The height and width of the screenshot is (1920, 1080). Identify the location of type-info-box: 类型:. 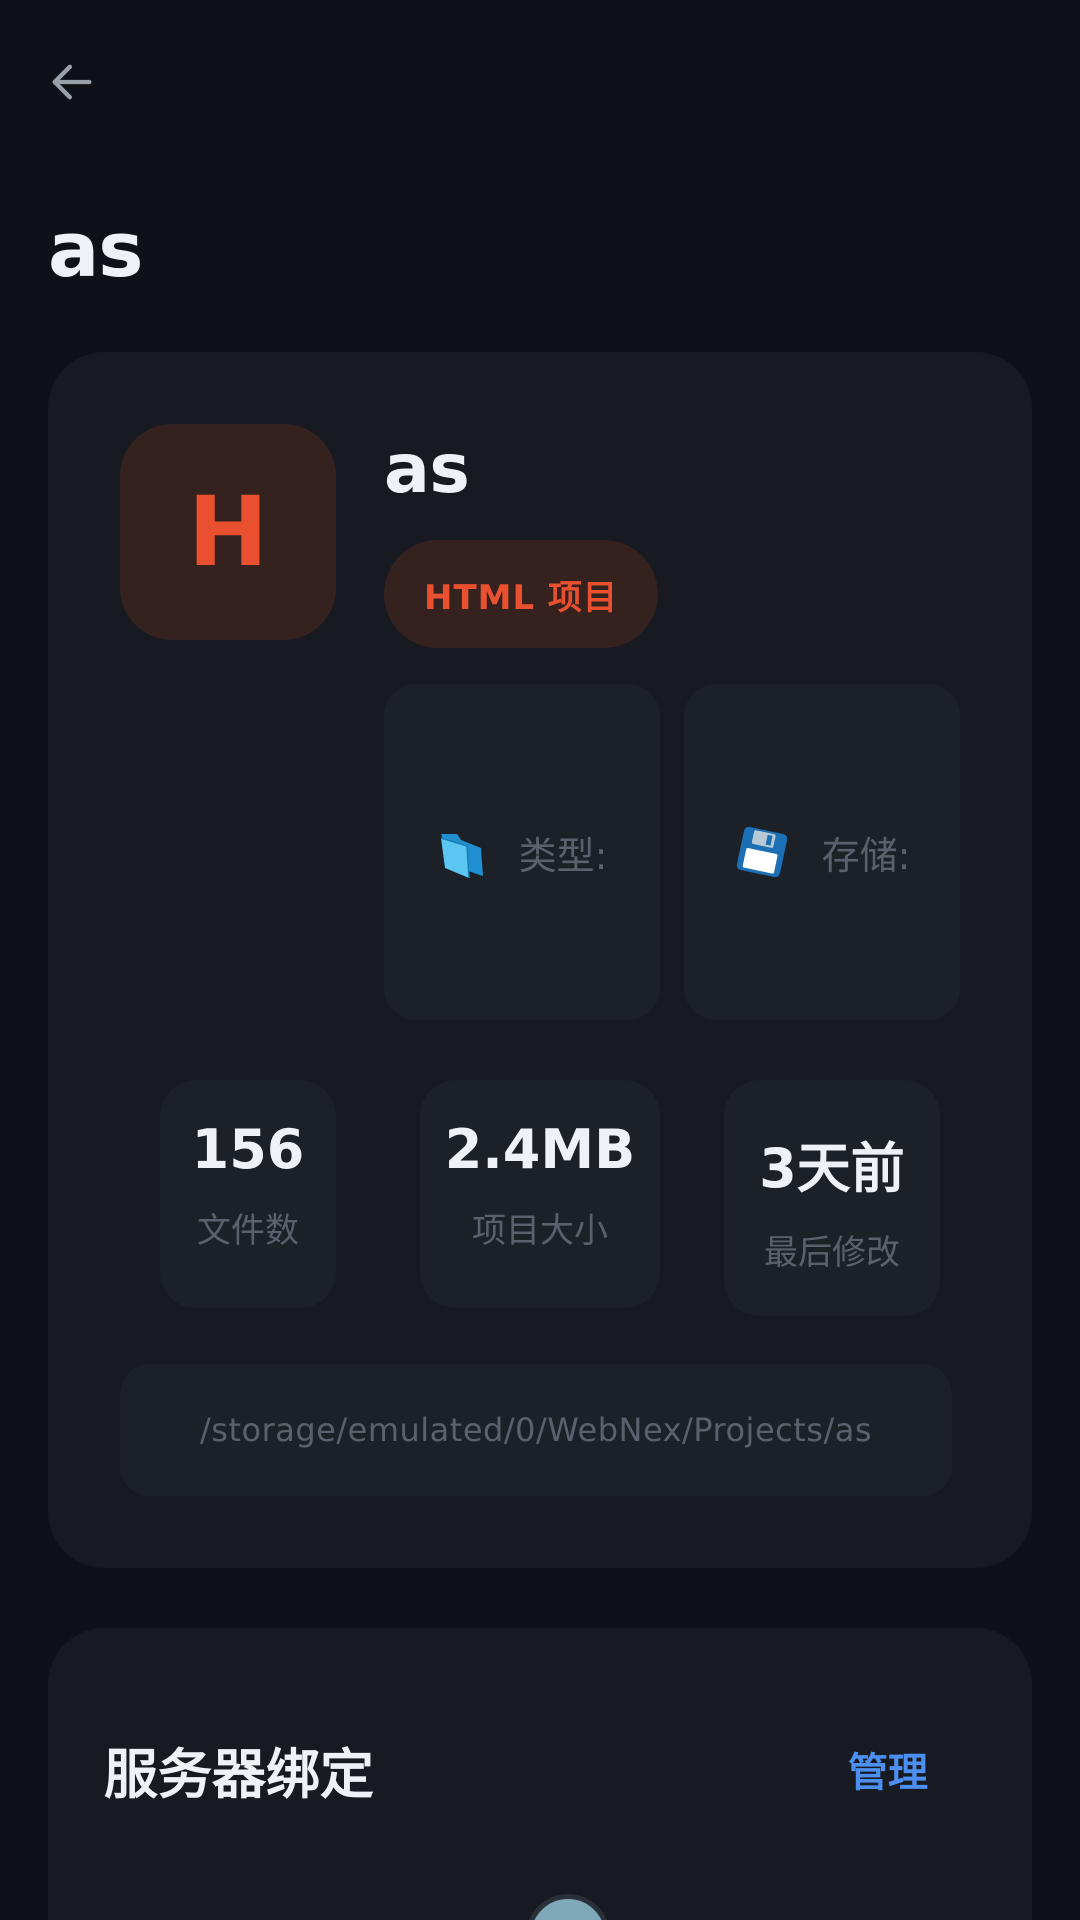
(522, 852).